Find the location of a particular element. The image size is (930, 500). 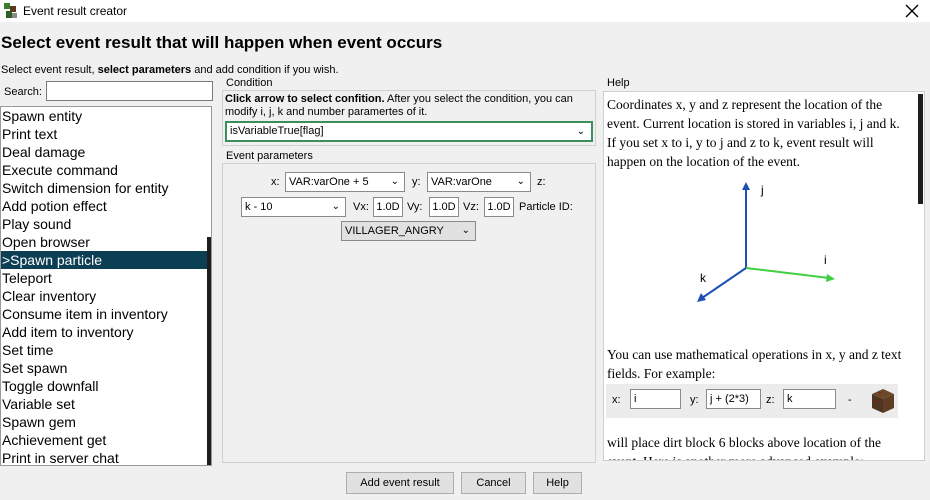

list-item: Open browser is located at coordinates (106, 242).